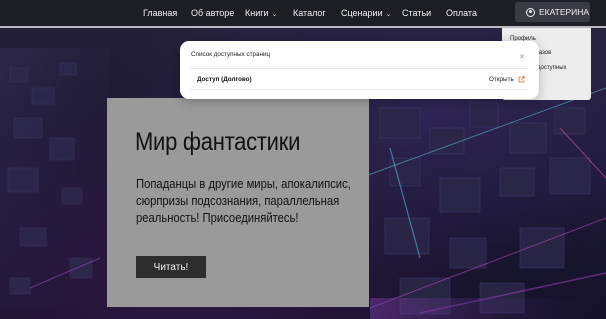 This screenshot has height=319, width=606. I want to click on nav-item-books-label: Книги, so click(257, 13).